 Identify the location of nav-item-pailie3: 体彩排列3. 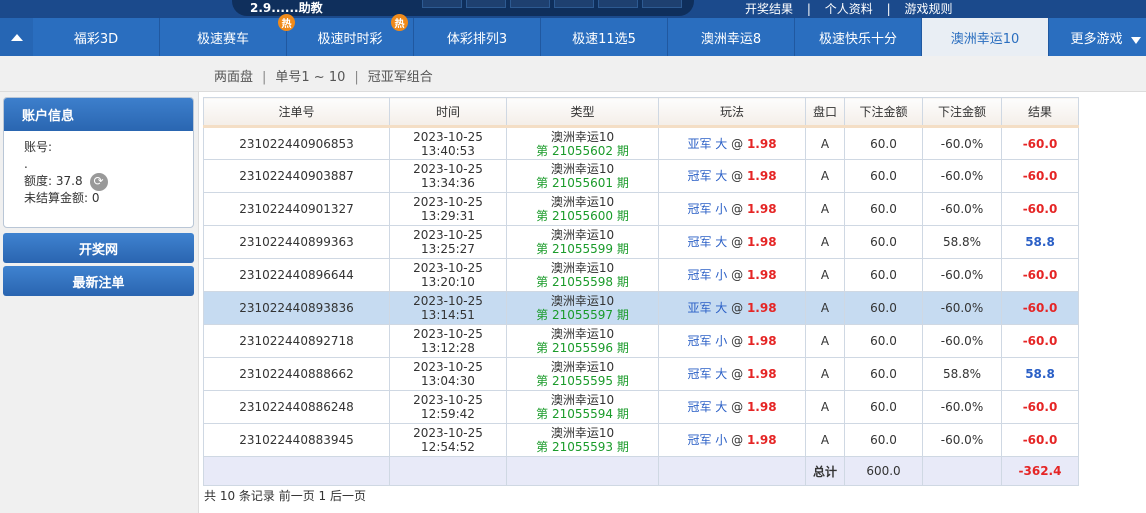
(477, 37).